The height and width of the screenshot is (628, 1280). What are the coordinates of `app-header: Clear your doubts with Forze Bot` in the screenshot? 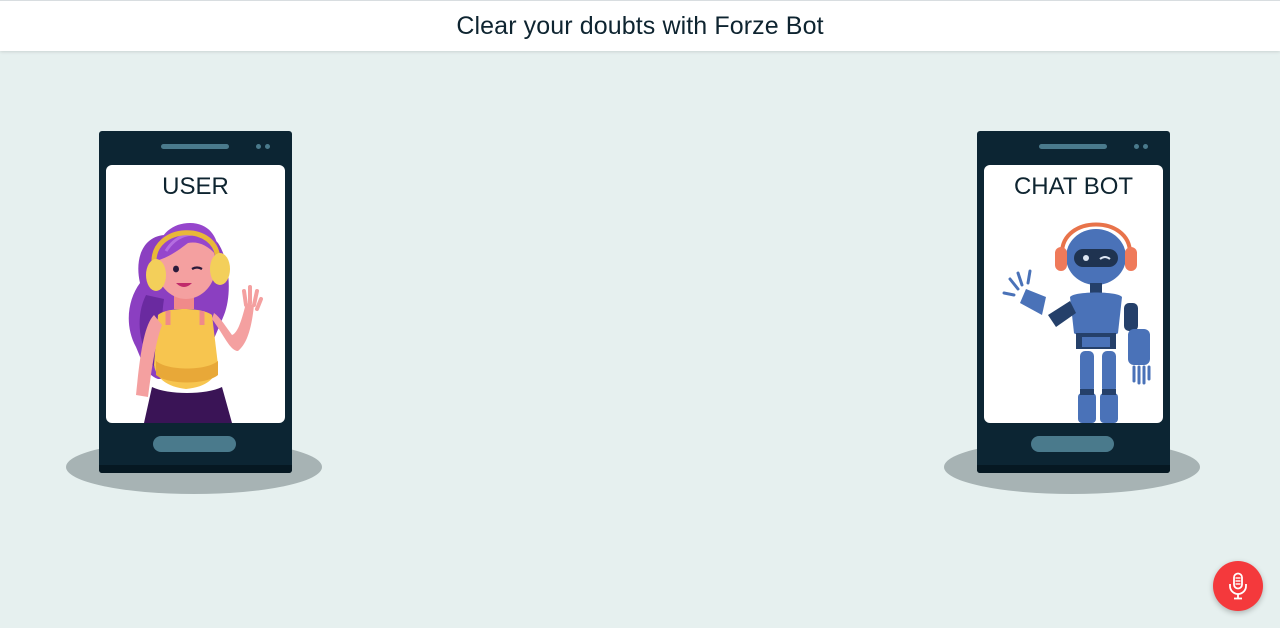 It's located at (640, 25).